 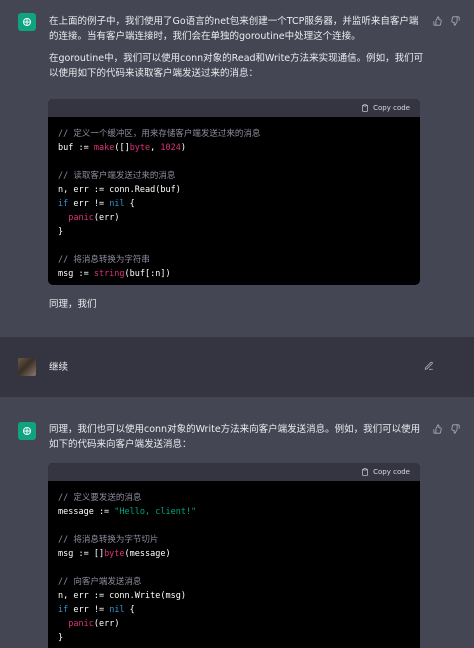 What do you see at coordinates (117, 176) in the screenshot?
I see `code-comment: // 读取客户端发送过来的消息` at bounding box center [117, 176].